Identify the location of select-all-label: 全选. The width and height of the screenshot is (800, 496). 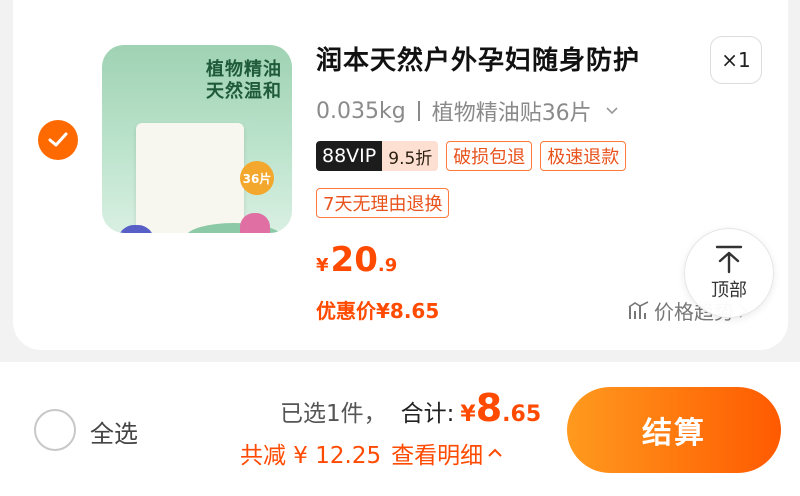
(114, 431).